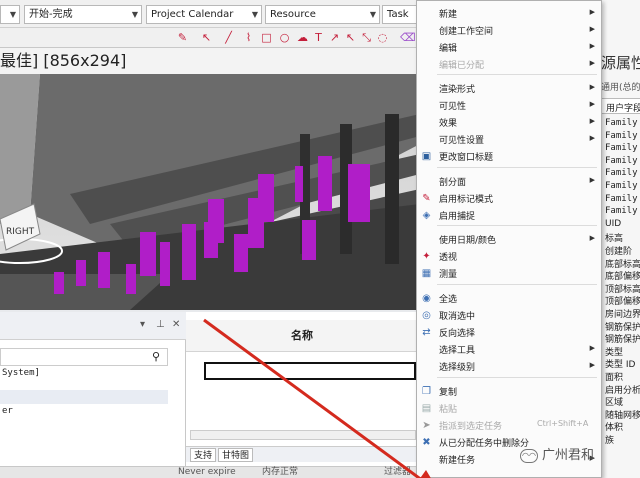 This screenshot has height=478, width=640. Describe the element at coordinates (568, 455) in the screenshot. I see `watermark-text: 广州君和` at that location.